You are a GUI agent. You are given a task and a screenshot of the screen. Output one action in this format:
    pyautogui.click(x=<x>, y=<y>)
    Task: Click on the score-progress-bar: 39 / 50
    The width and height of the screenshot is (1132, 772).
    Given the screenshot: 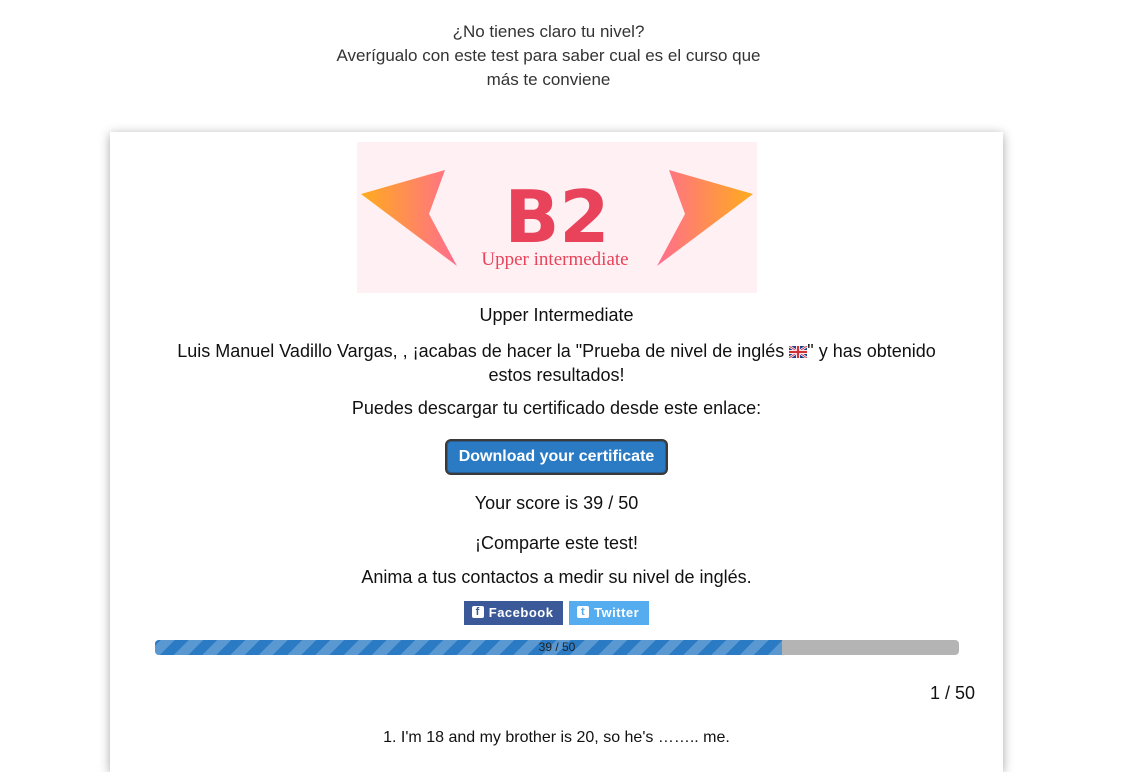 What is the action you would take?
    pyautogui.click(x=557, y=647)
    